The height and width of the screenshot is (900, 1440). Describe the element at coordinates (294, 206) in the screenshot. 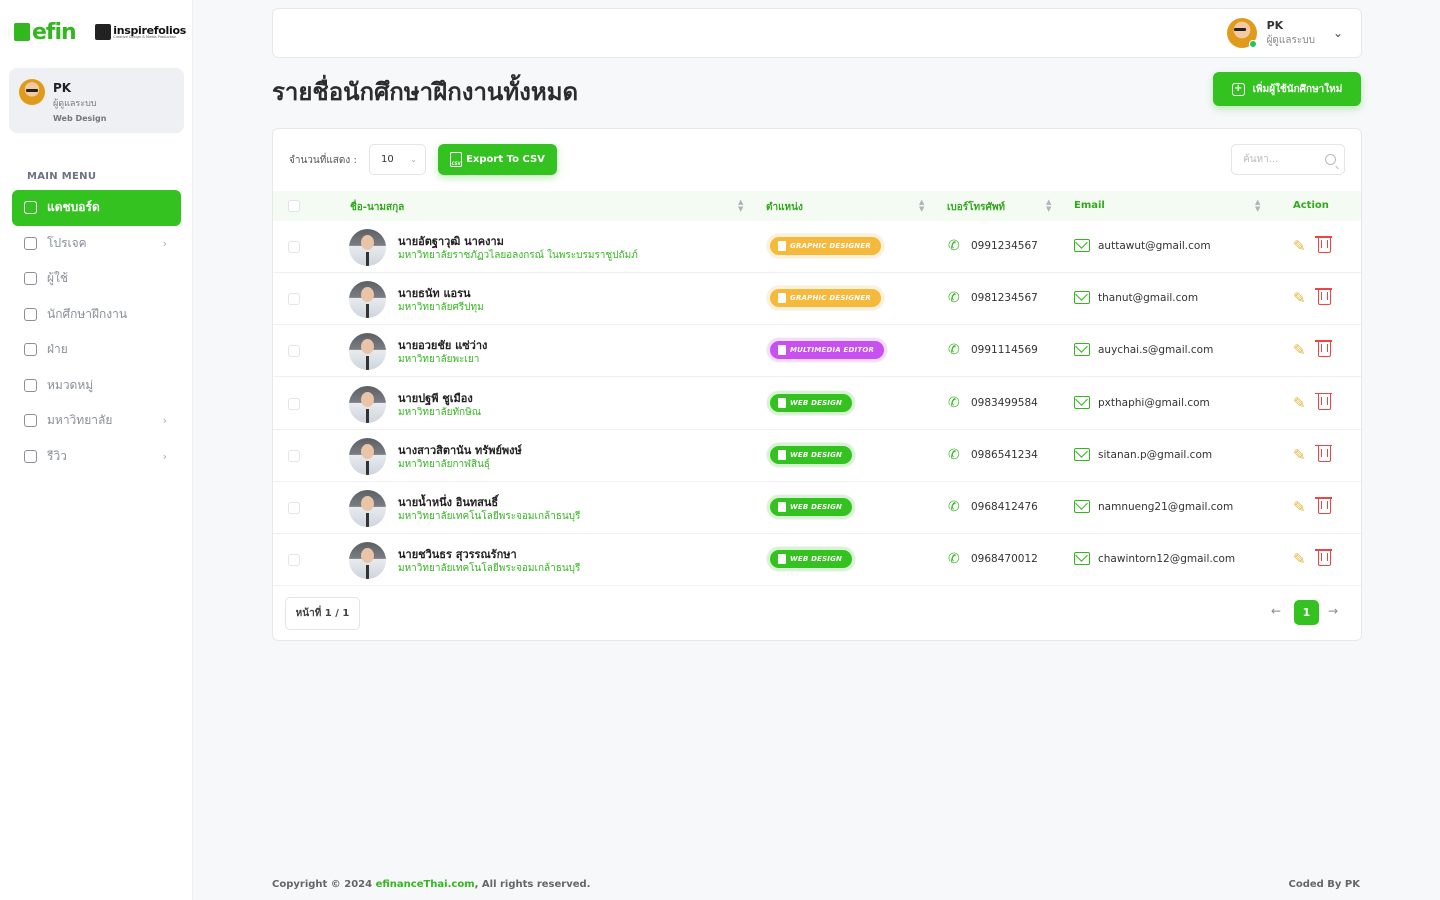

I see `select-all-checkbox` at that location.